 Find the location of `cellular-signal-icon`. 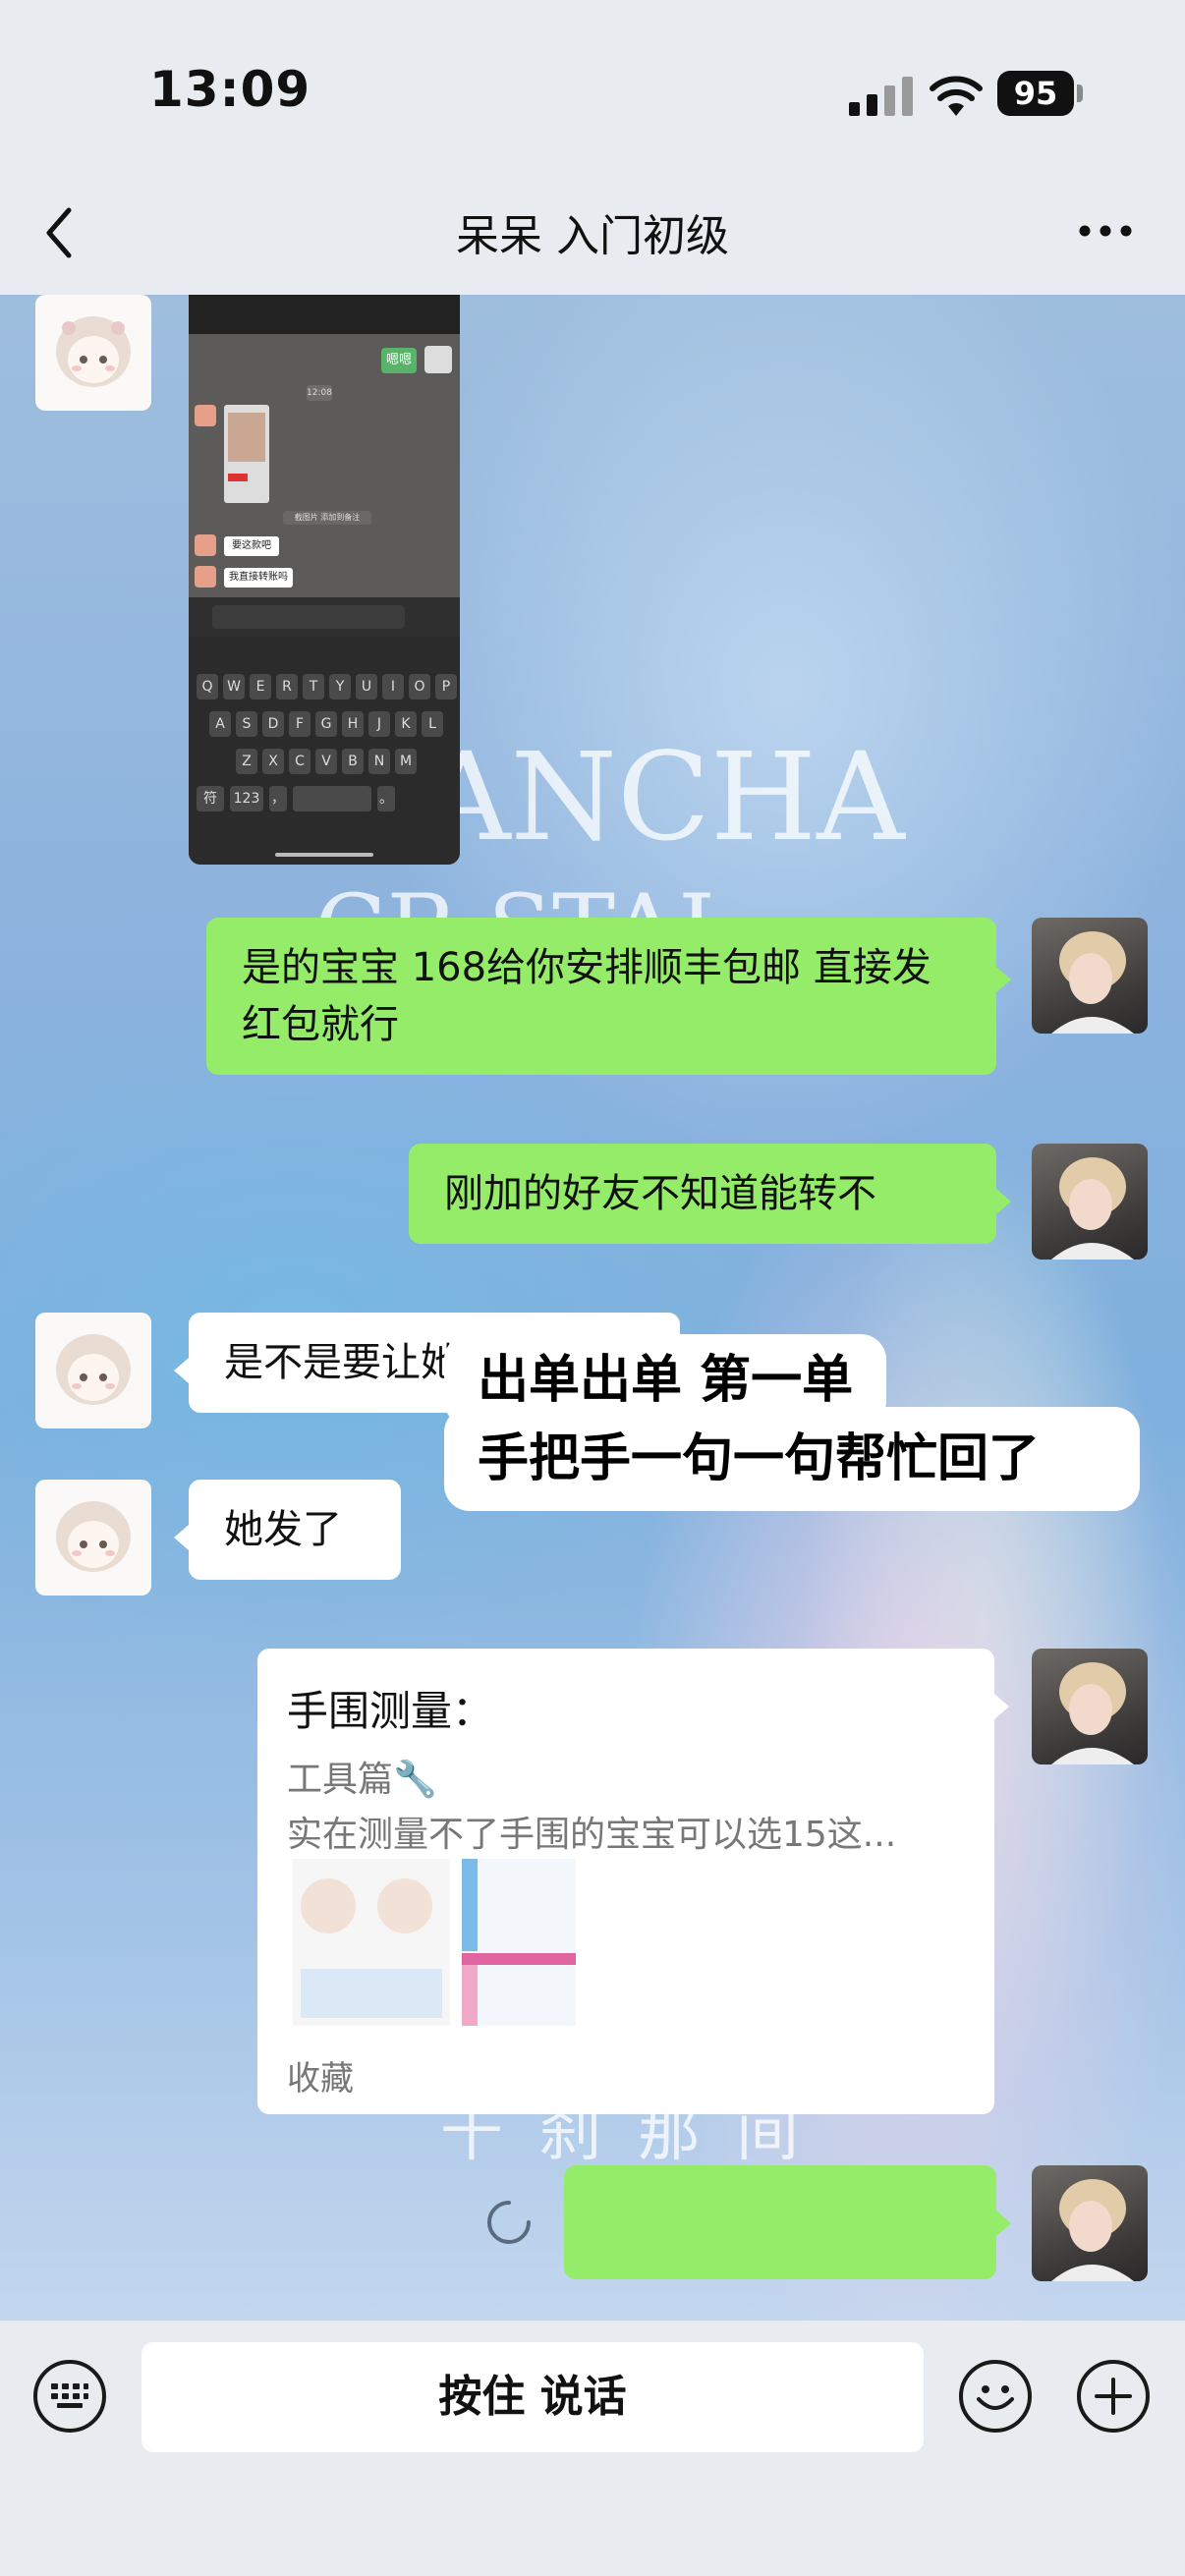

cellular-signal-icon is located at coordinates (881, 96).